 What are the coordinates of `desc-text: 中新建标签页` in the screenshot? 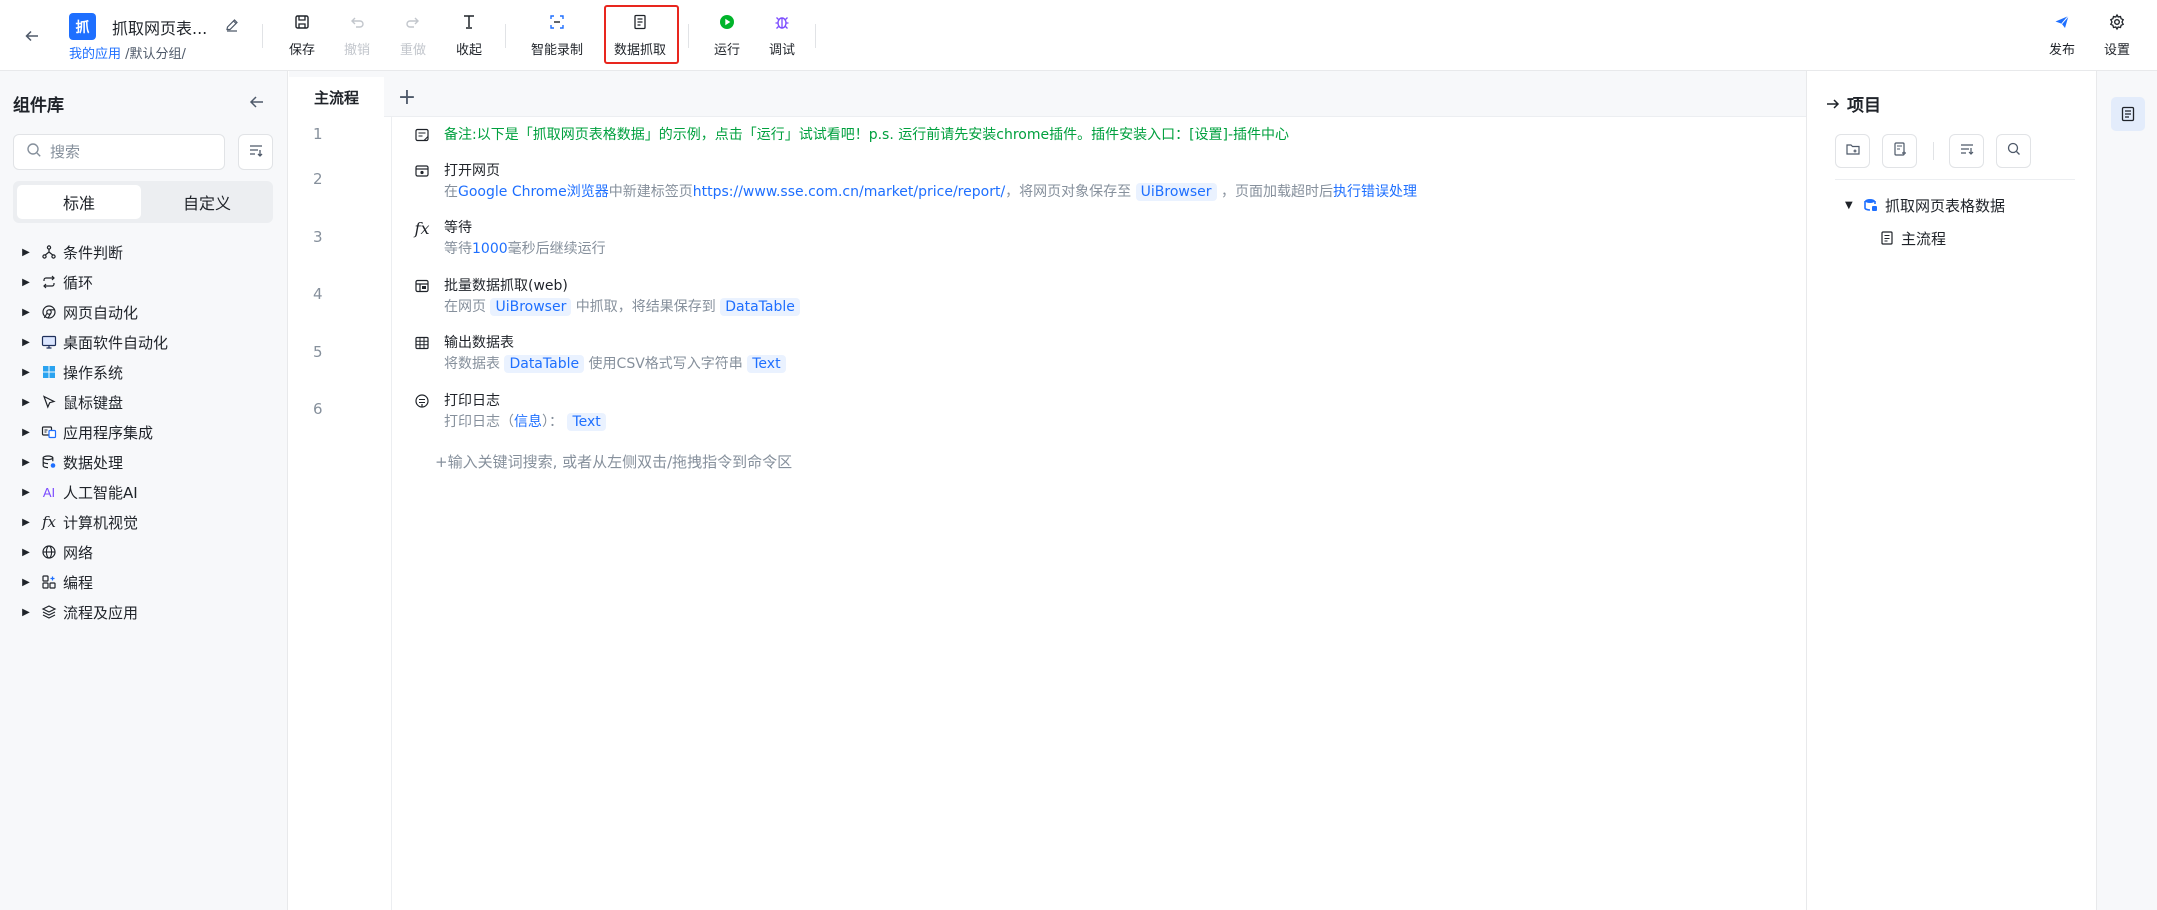 It's located at (650, 192).